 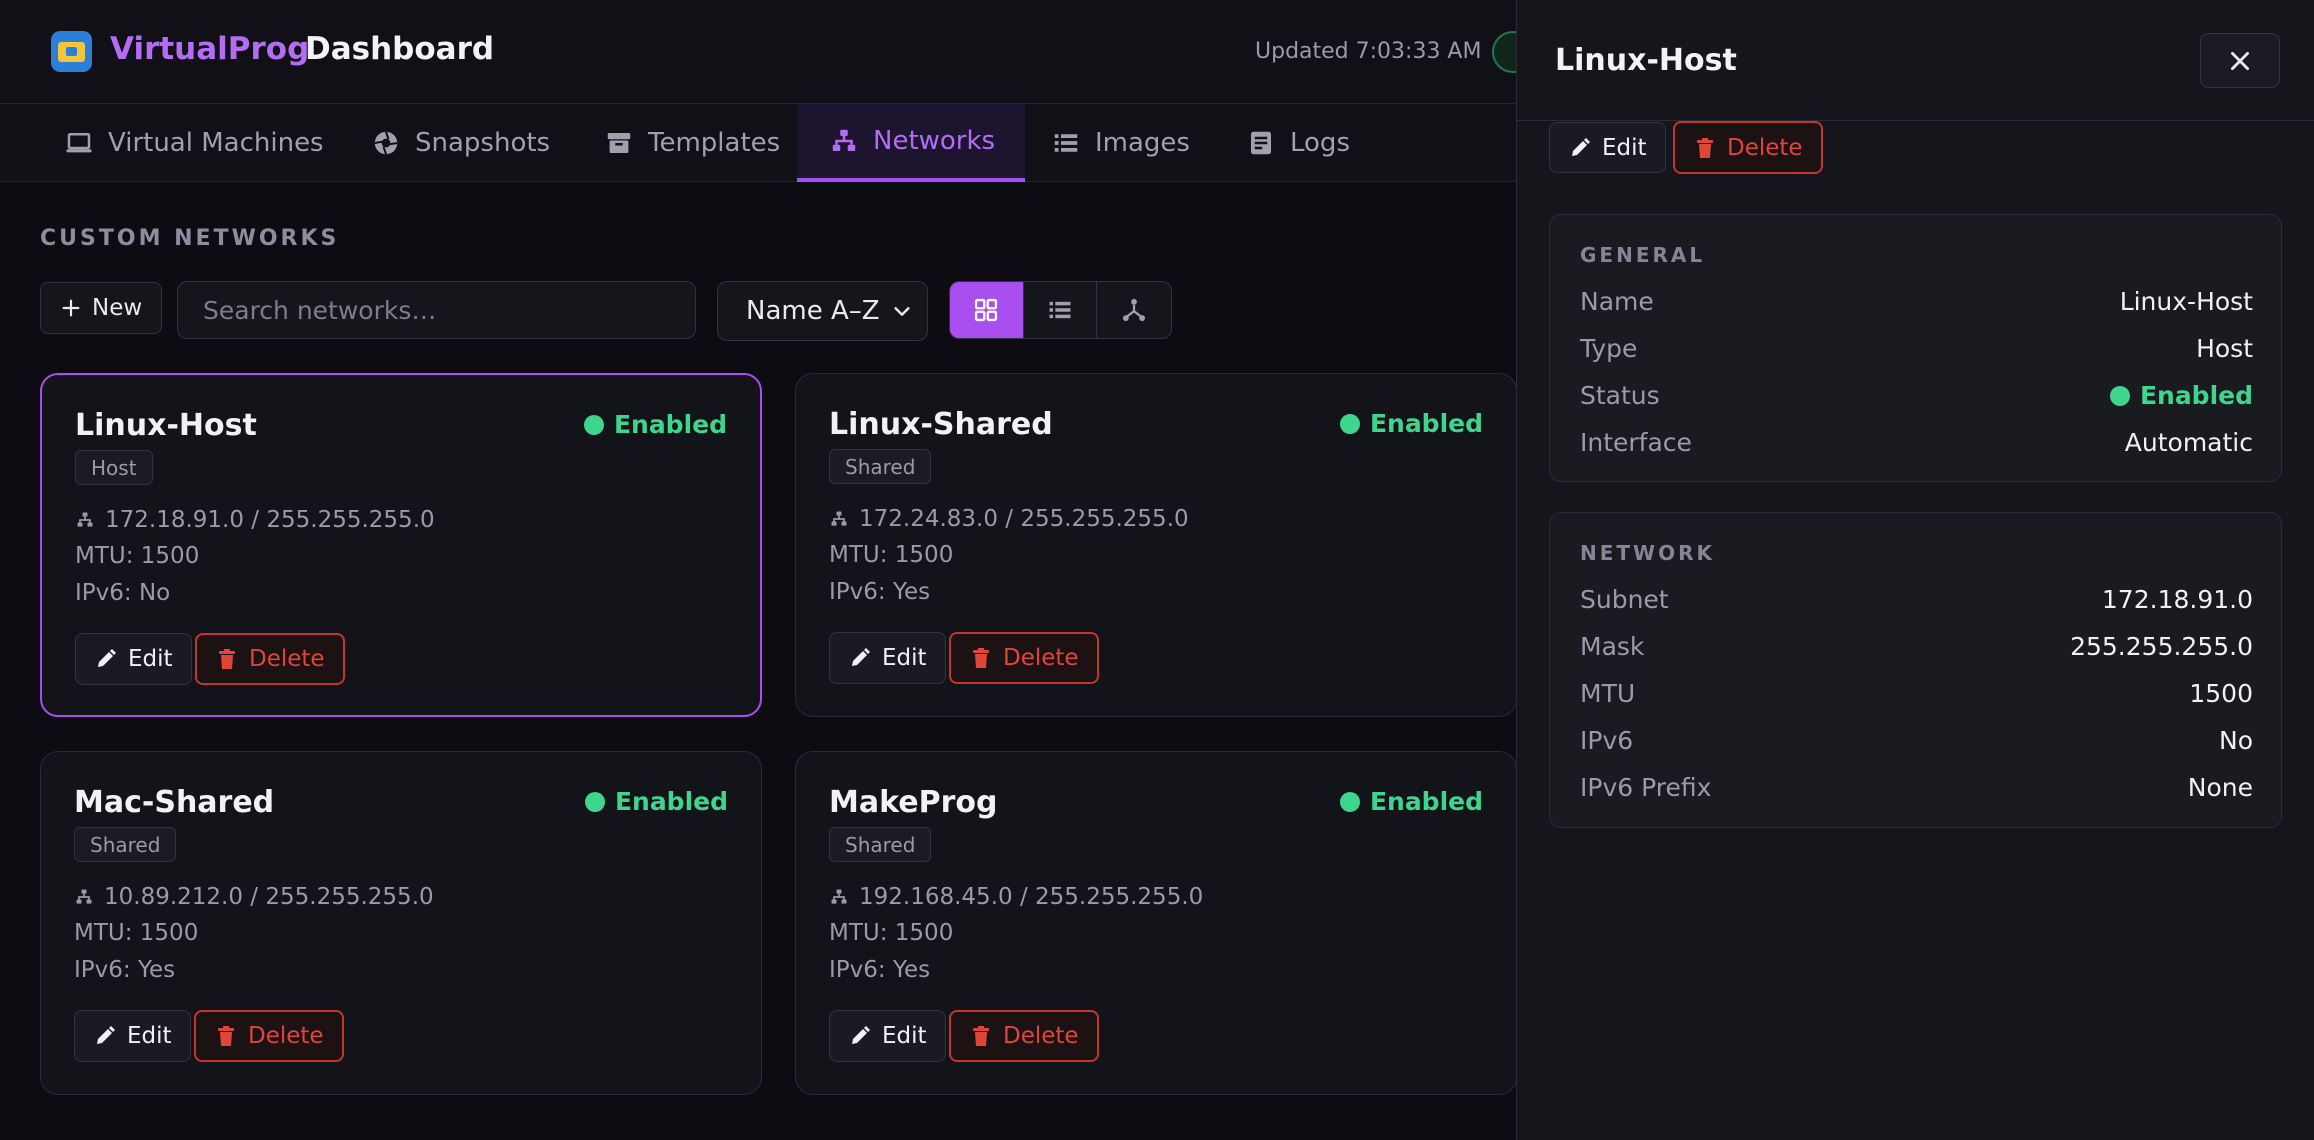 What do you see at coordinates (400, 49) in the screenshot?
I see `page-title: Dashboard` at bounding box center [400, 49].